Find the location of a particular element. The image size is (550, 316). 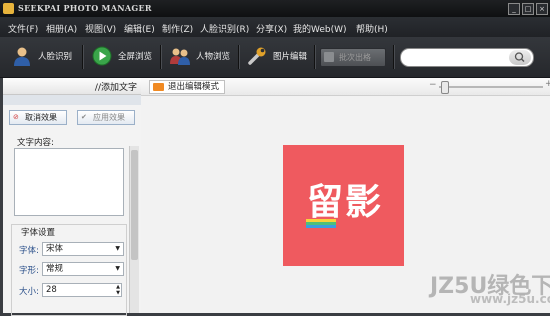

displayed-image: 留影 is located at coordinates (343, 205).